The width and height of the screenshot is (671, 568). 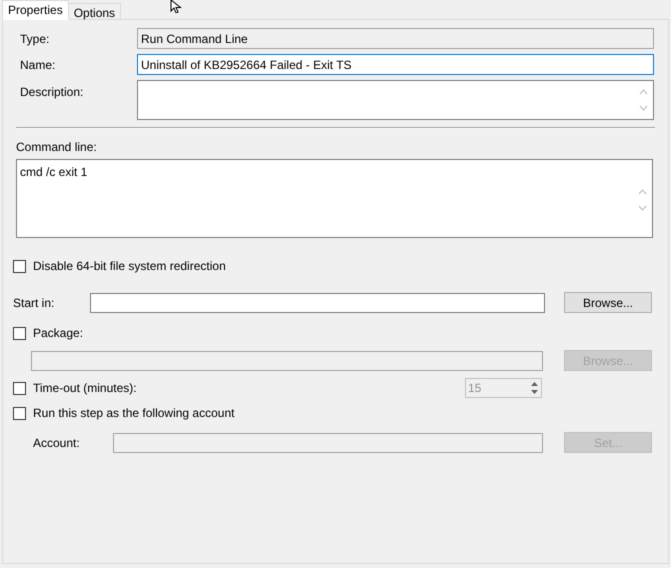 I want to click on start-in-field, so click(x=317, y=302).